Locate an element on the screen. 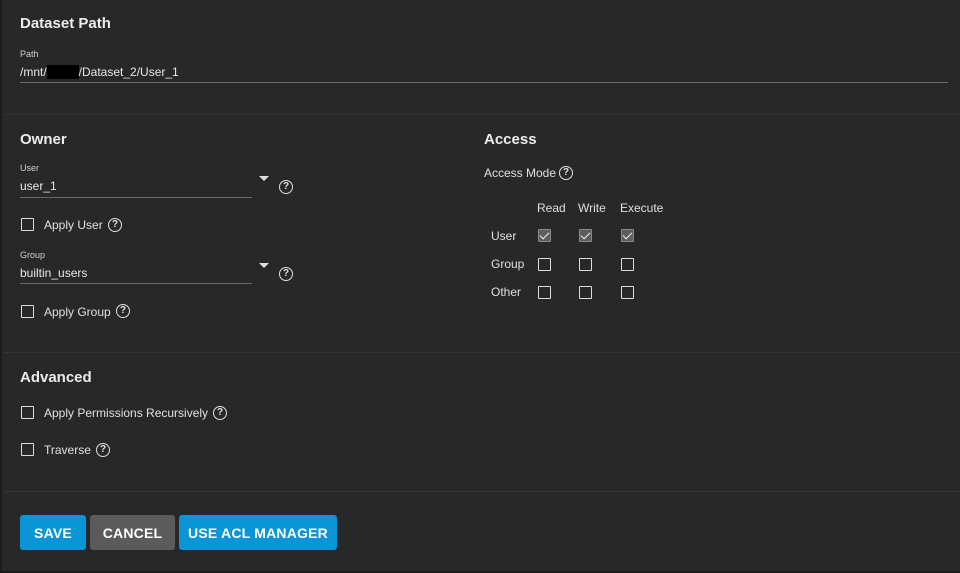  row-user: User is located at coordinates (504, 236).